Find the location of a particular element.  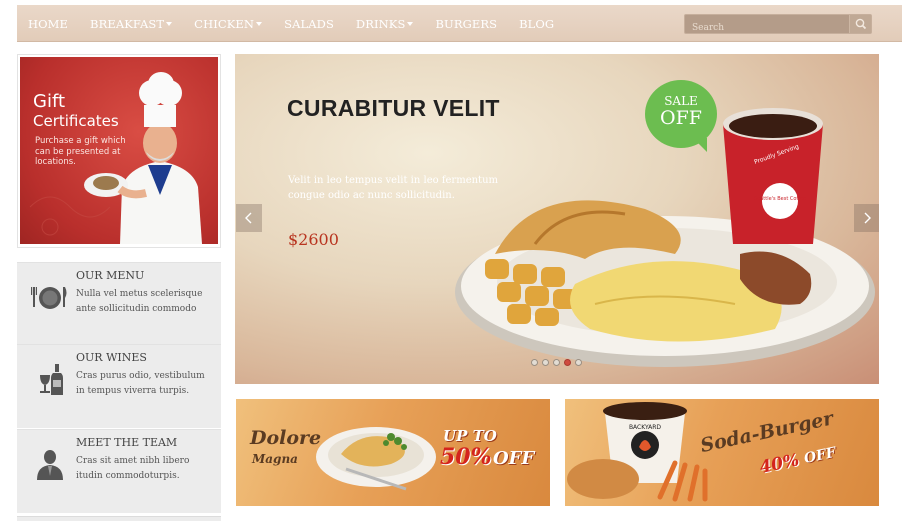

nav-item-burgers: BURGERS is located at coordinates (466, 24).